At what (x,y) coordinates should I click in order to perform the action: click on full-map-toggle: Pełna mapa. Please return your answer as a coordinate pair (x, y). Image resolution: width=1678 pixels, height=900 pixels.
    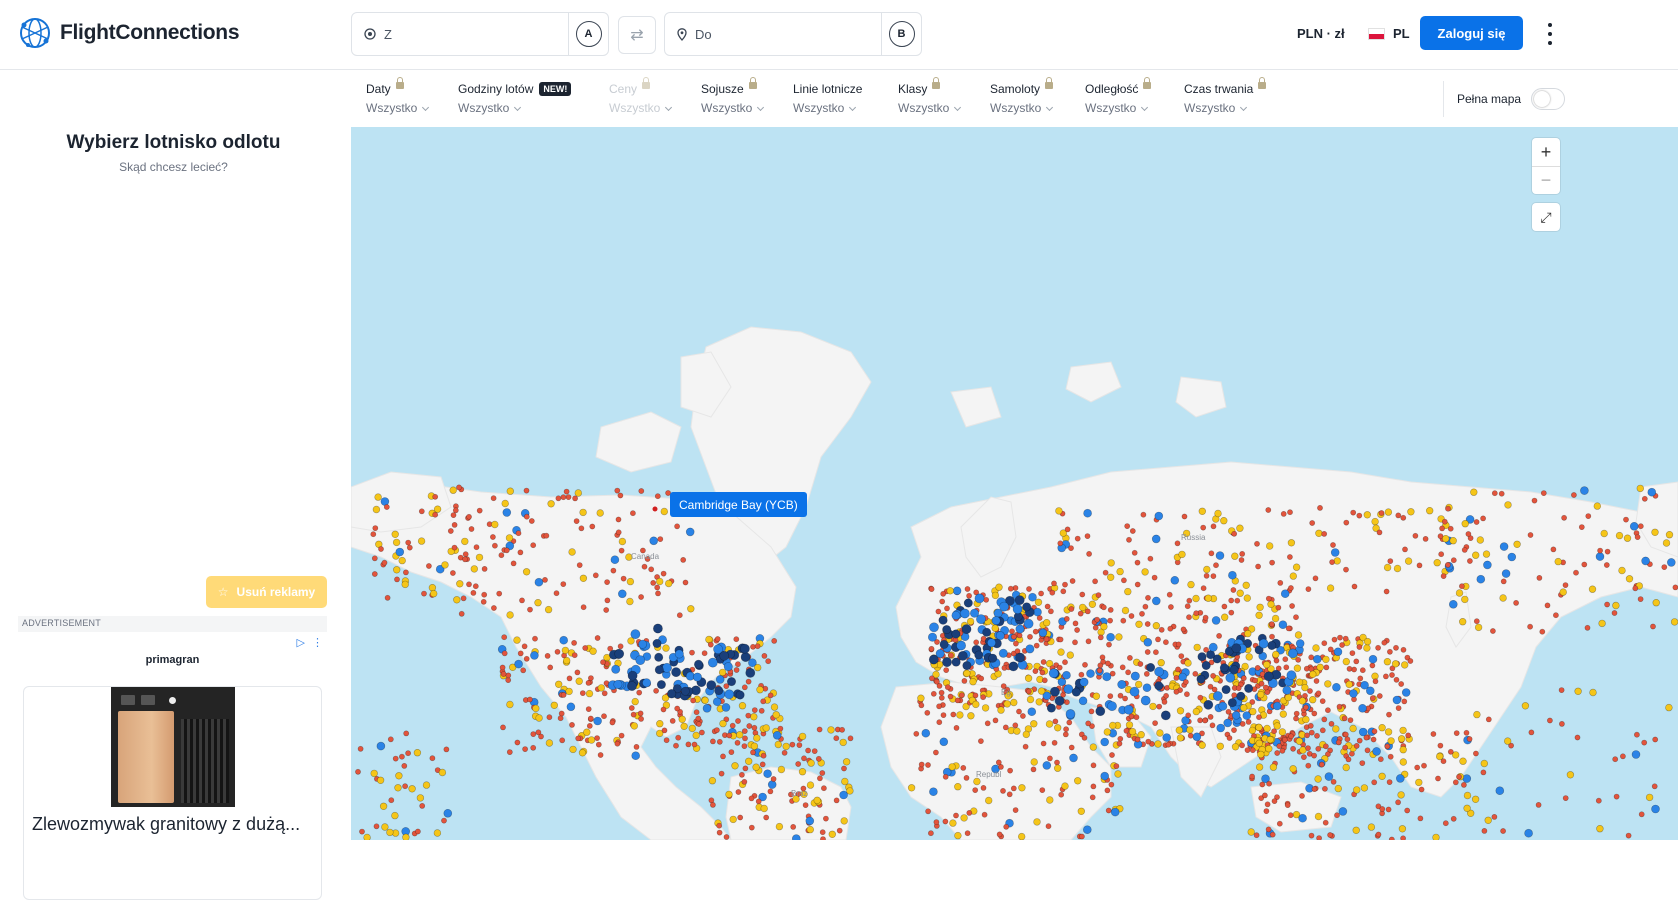
    Looking at the image, I should click on (1504, 99).